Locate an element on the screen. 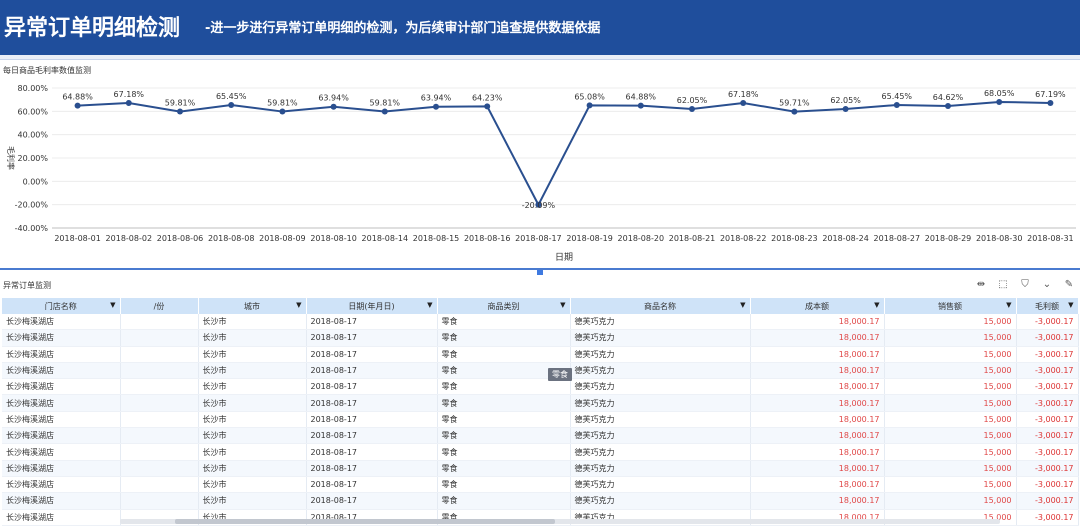 The height and width of the screenshot is (527, 1080). splitter-handle is located at coordinates (540, 272).